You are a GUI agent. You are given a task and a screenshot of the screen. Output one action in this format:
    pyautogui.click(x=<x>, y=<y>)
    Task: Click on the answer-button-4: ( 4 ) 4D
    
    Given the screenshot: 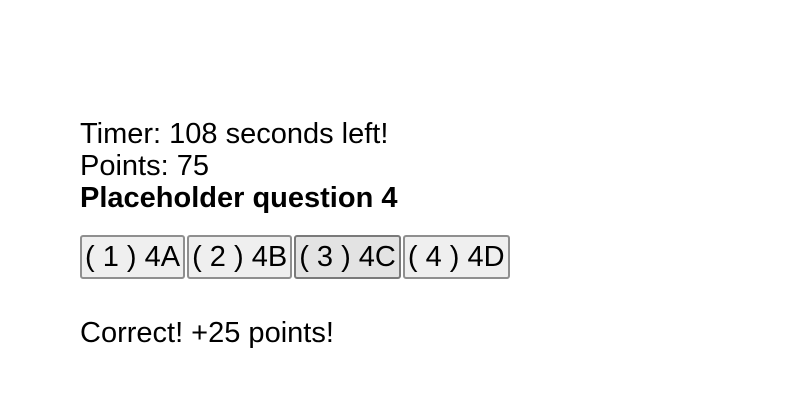 What is the action you would take?
    pyautogui.click(x=456, y=257)
    